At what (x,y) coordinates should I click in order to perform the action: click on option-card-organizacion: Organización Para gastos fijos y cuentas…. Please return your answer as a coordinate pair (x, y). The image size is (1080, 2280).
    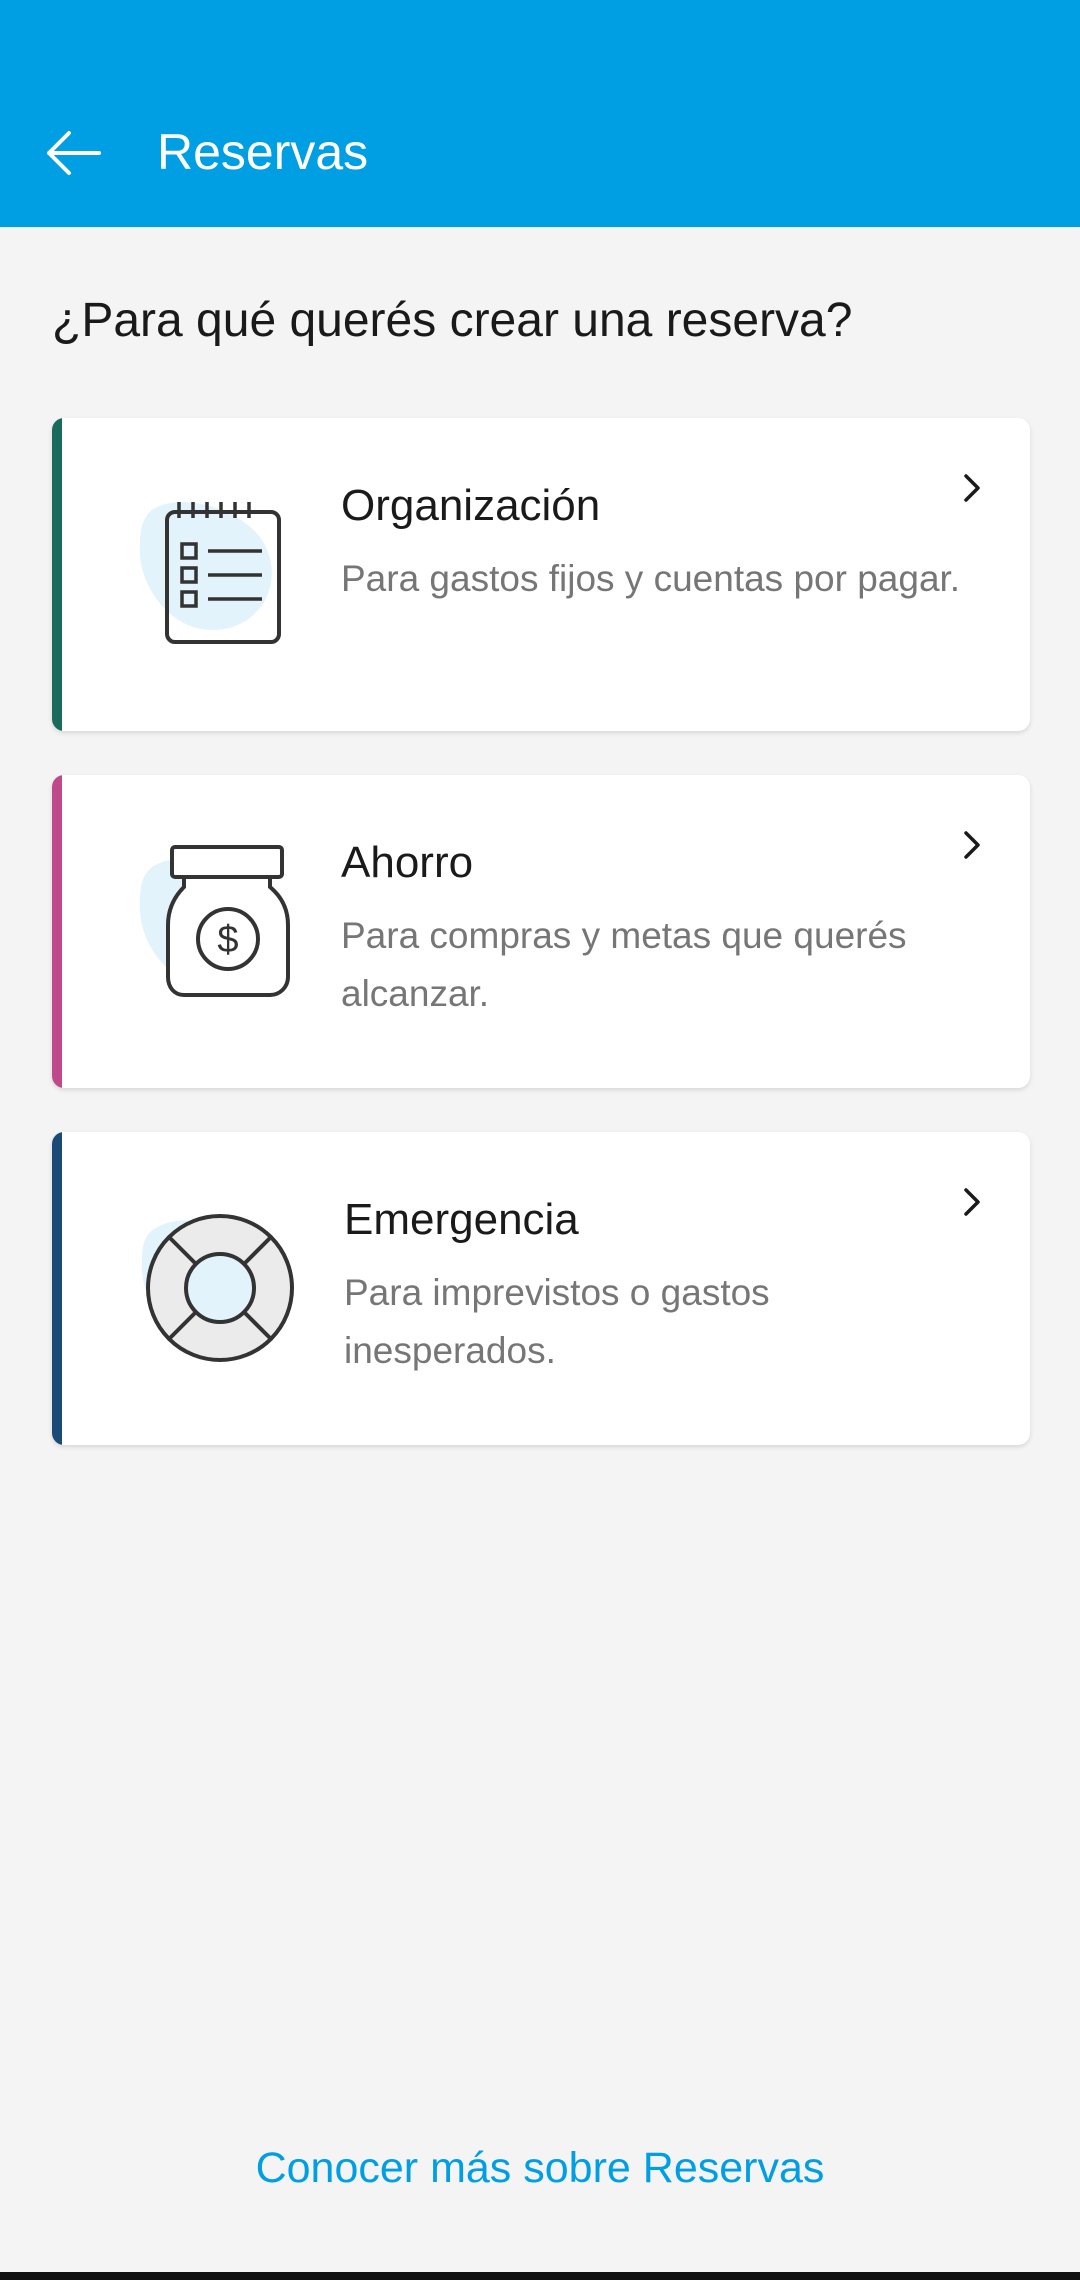
    Looking at the image, I should click on (541, 574).